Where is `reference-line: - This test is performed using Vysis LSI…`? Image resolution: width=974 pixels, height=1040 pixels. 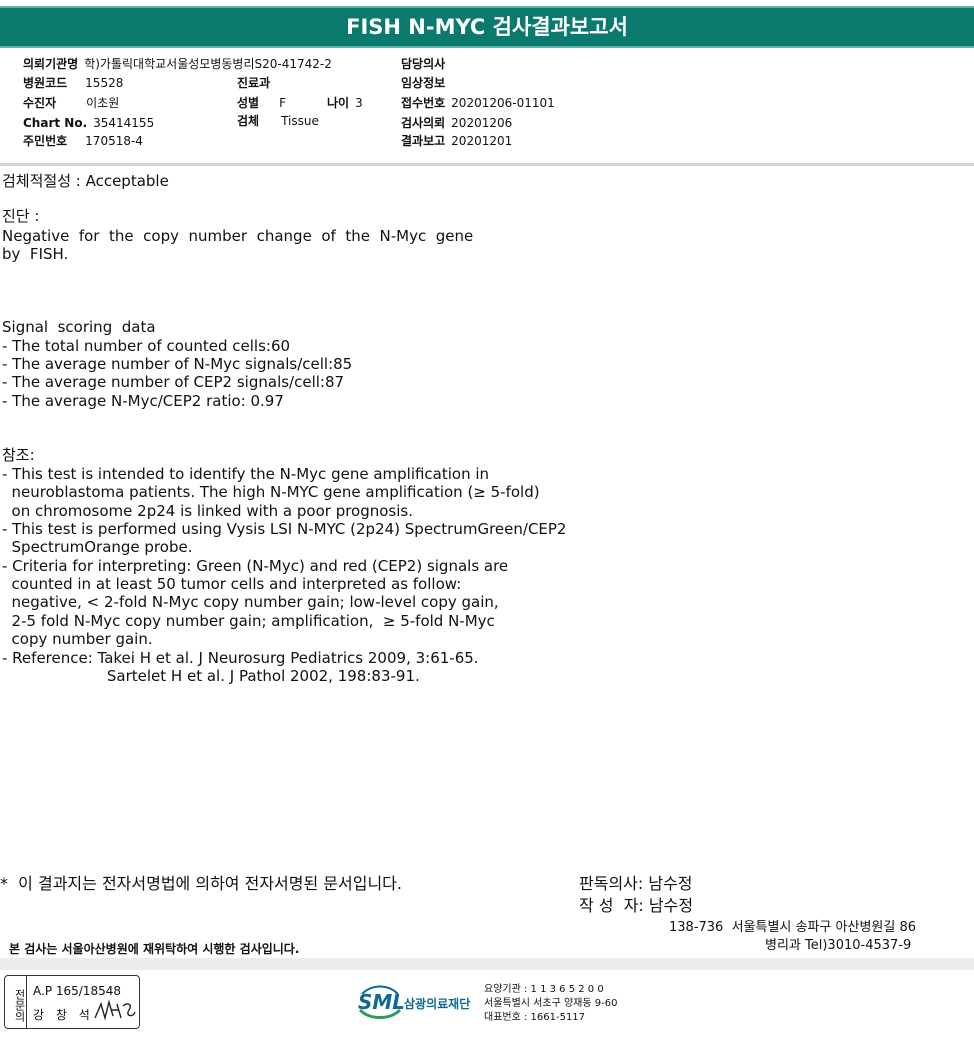 reference-line: - This test is performed using Vysis LSI… is located at coordinates (284, 529).